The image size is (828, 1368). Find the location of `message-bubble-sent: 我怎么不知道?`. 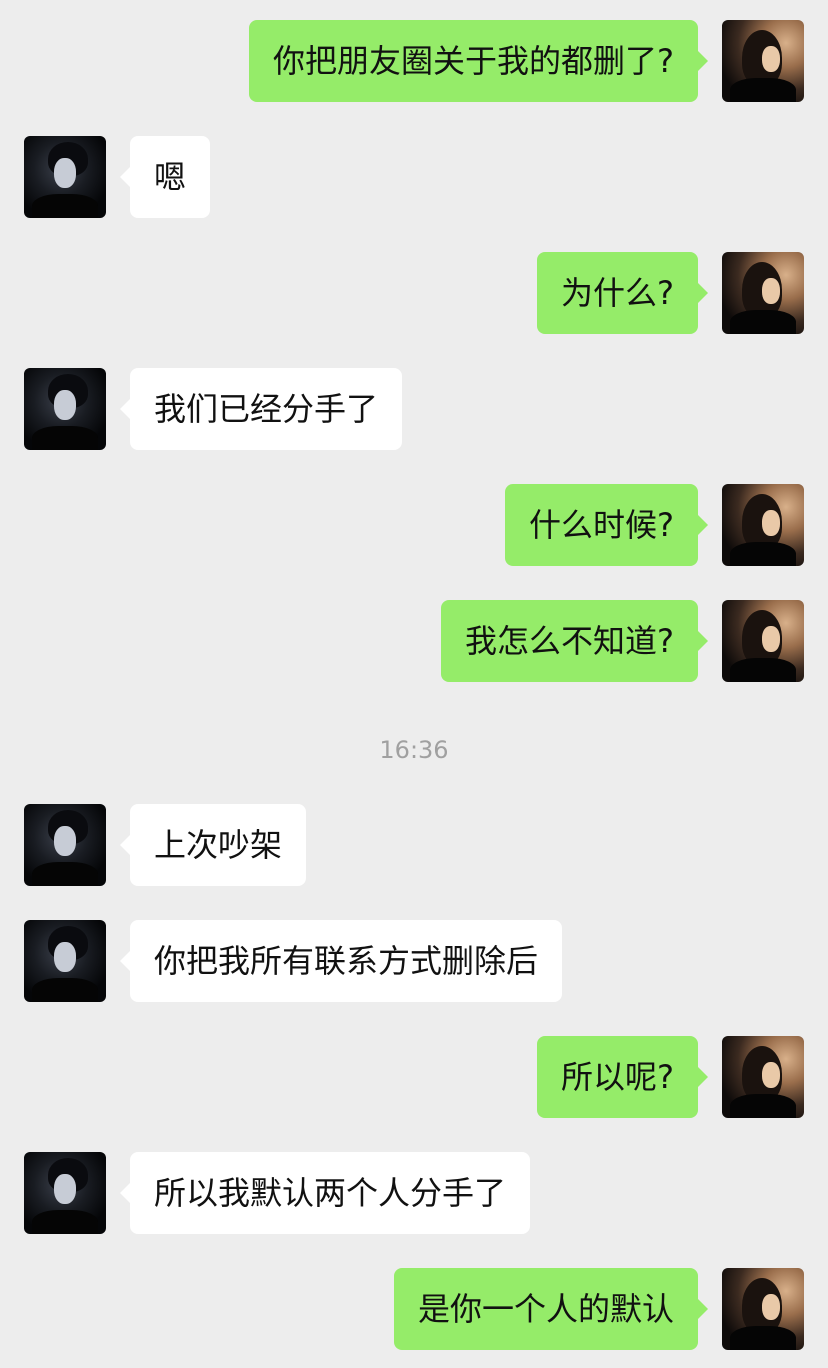

message-bubble-sent: 我怎么不知道? is located at coordinates (574, 641).